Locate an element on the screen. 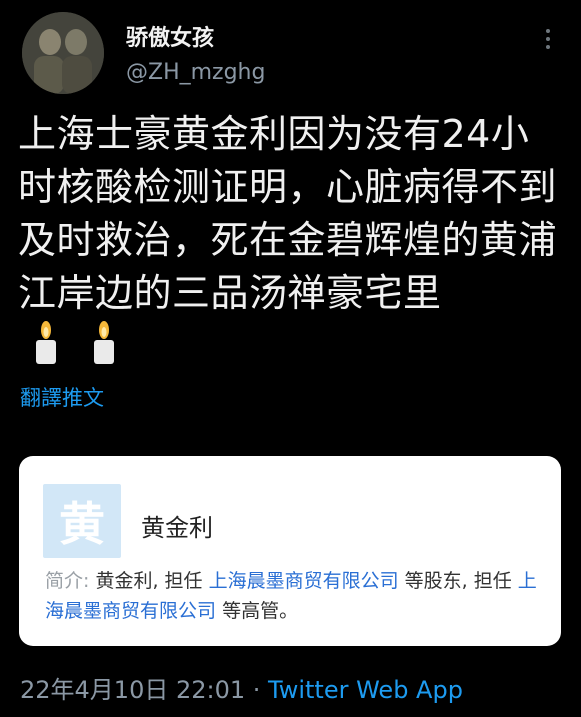  avatar-image is located at coordinates (63, 53).